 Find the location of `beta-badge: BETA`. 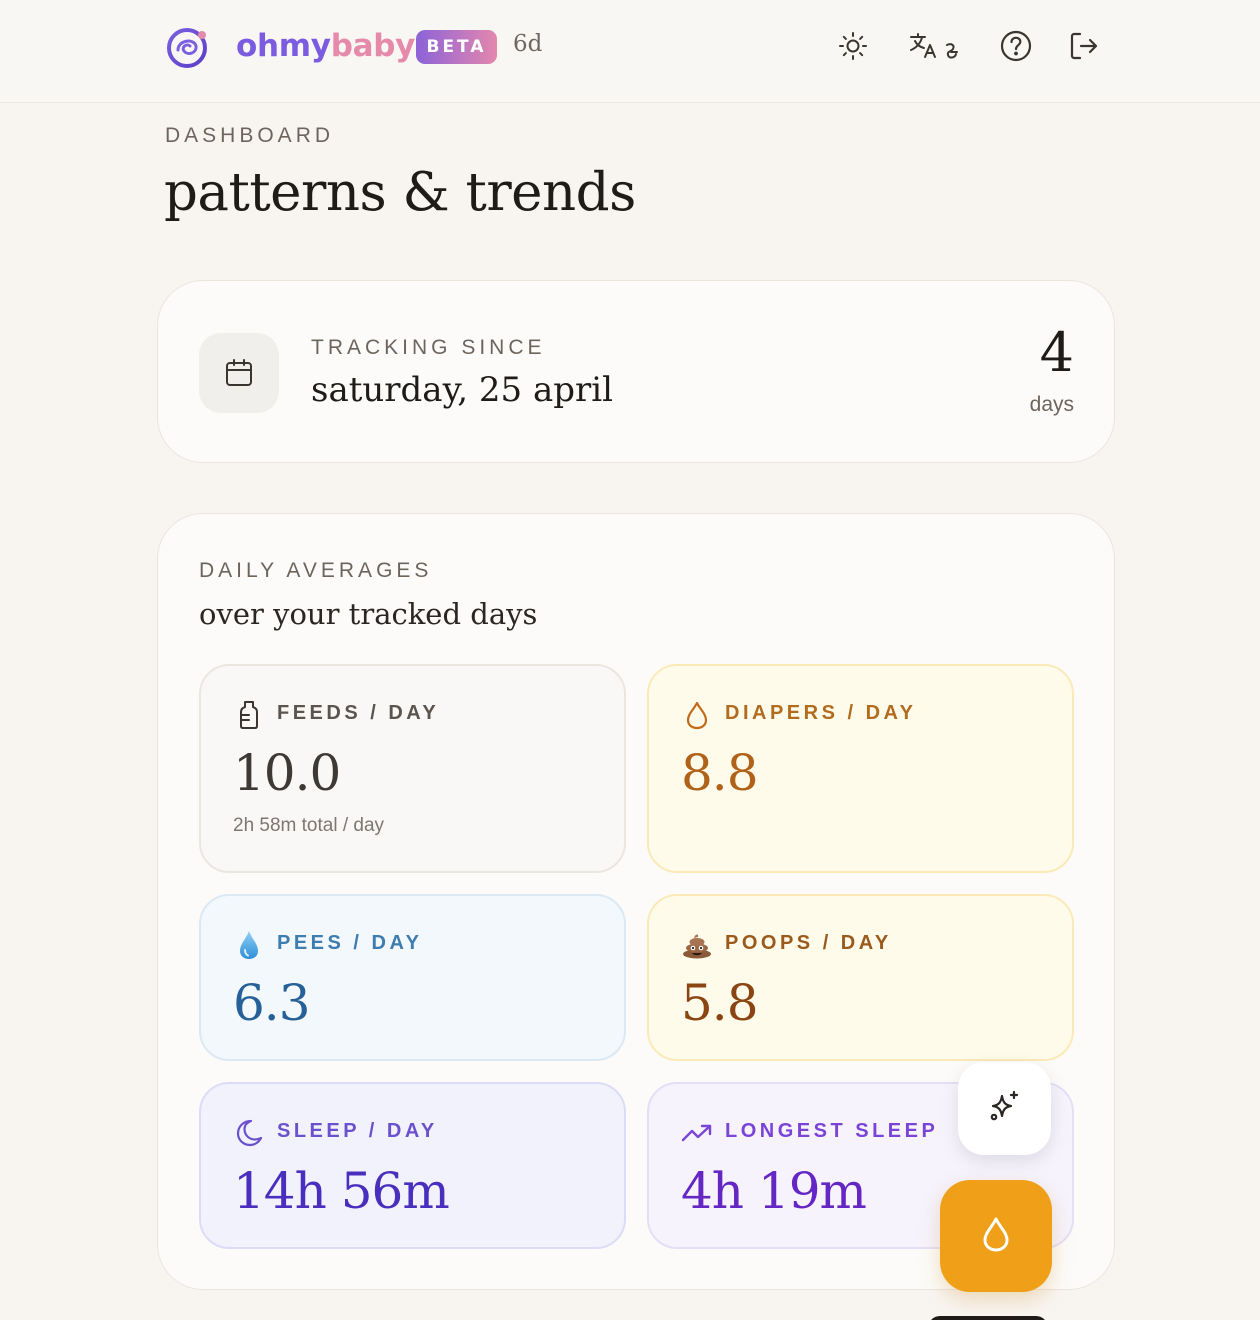

beta-badge: BETA is located at coordinates (456, 47).